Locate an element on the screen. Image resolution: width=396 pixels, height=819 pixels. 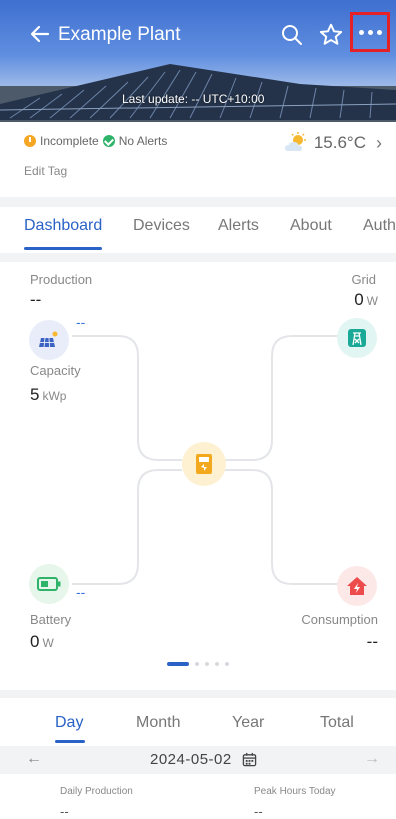
temperature-value: 15.6°C is located at coordinates (339, 142).